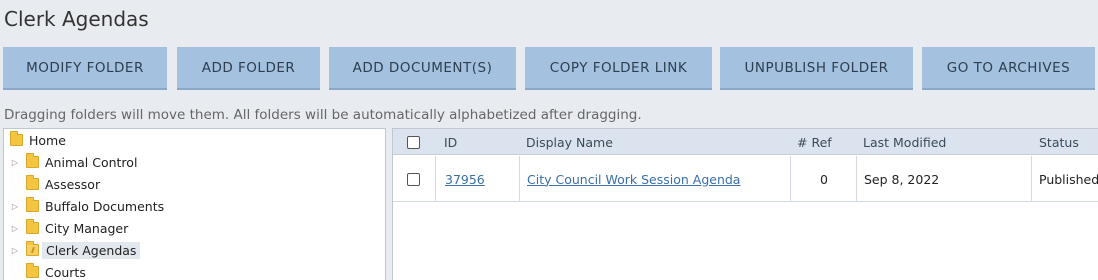 Image resolution: width=1098 pixels, height=280 pixels. I want to click on tree-item-clerk-agendas: ▷ Clerk Agendas, so click(75, 250).